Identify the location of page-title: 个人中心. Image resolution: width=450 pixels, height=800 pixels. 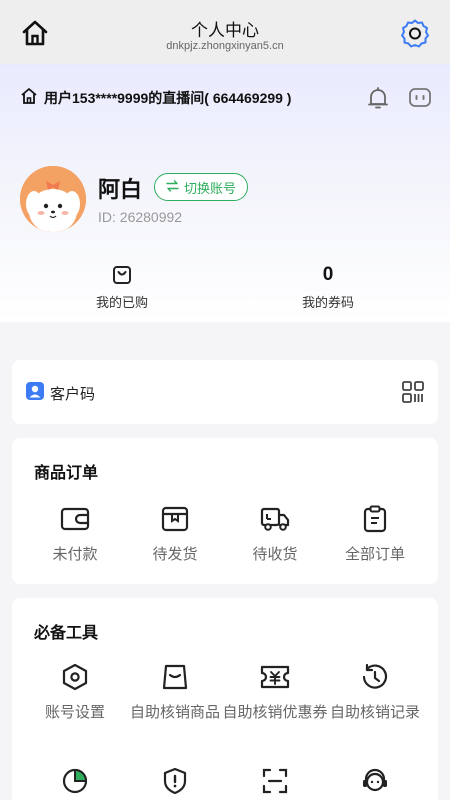
(225, 30).